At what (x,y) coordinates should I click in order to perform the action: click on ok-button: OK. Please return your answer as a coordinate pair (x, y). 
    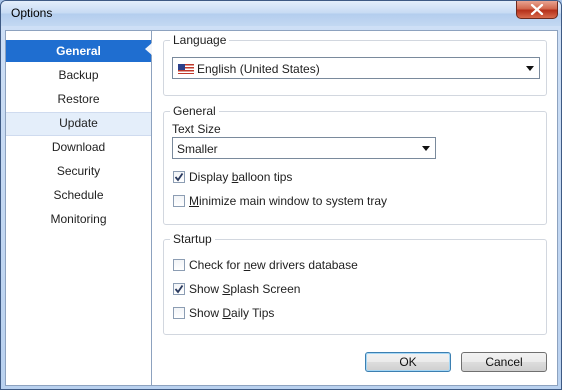
    Looking at the image, I should click on (408, 362).